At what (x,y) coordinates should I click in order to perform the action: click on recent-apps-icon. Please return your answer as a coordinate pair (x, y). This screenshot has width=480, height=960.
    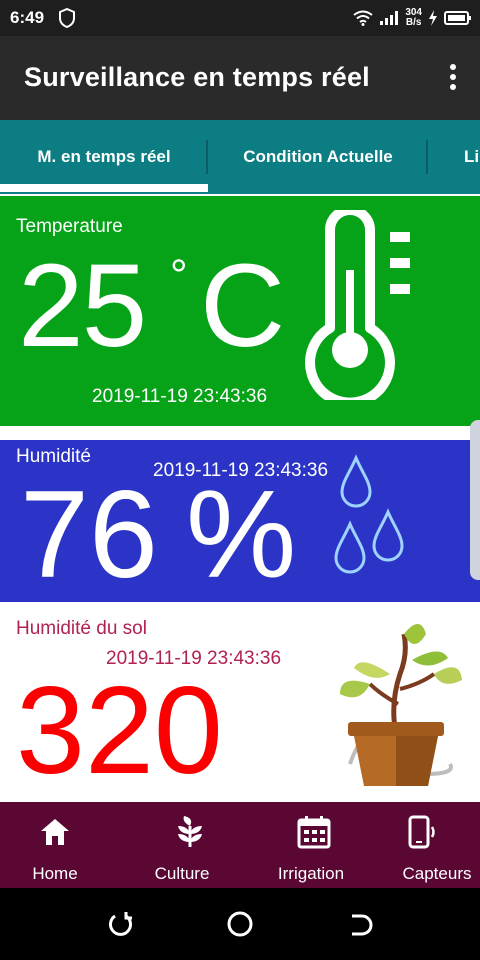
    Looking at the image, I should click on (120, 924).